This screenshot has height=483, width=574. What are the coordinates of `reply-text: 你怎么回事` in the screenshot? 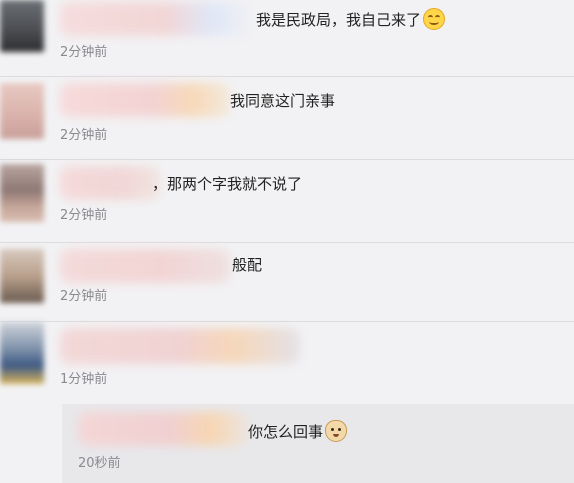 It's located at (298, 431).